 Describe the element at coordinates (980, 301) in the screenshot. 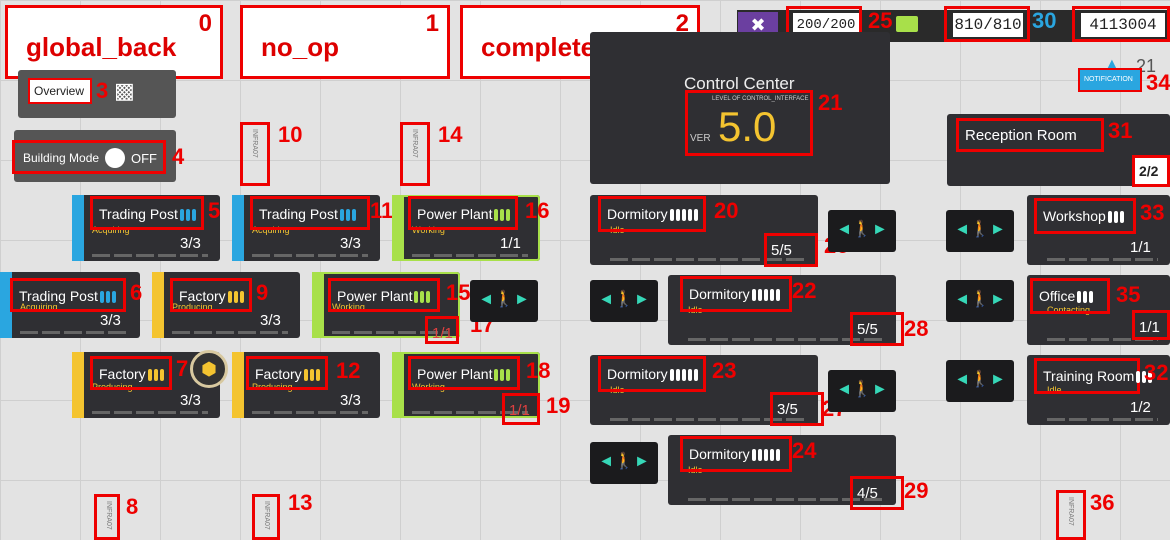

I see `corridor-7: ◄🚶►` at that location.